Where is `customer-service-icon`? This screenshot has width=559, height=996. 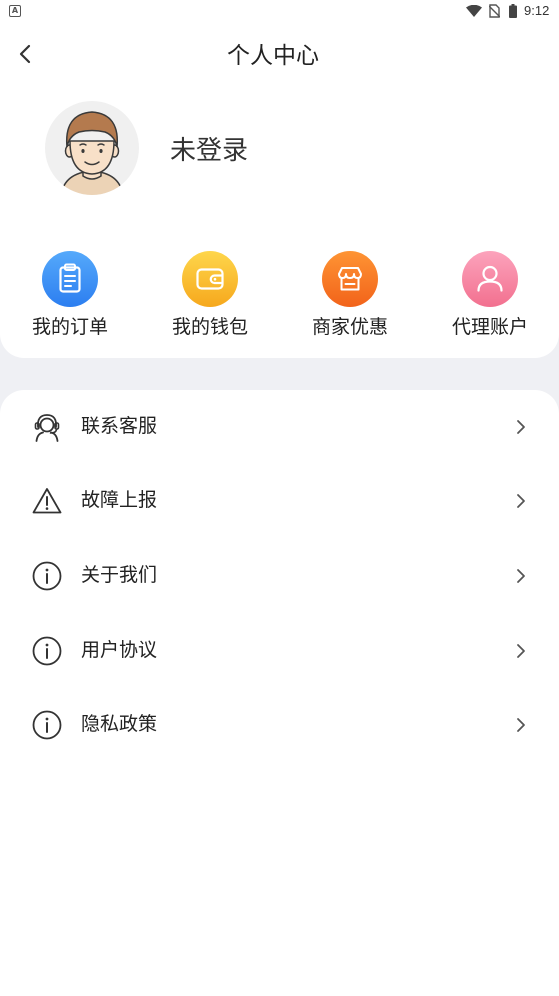
customer-service-icon is located at coordinates (47, 428).